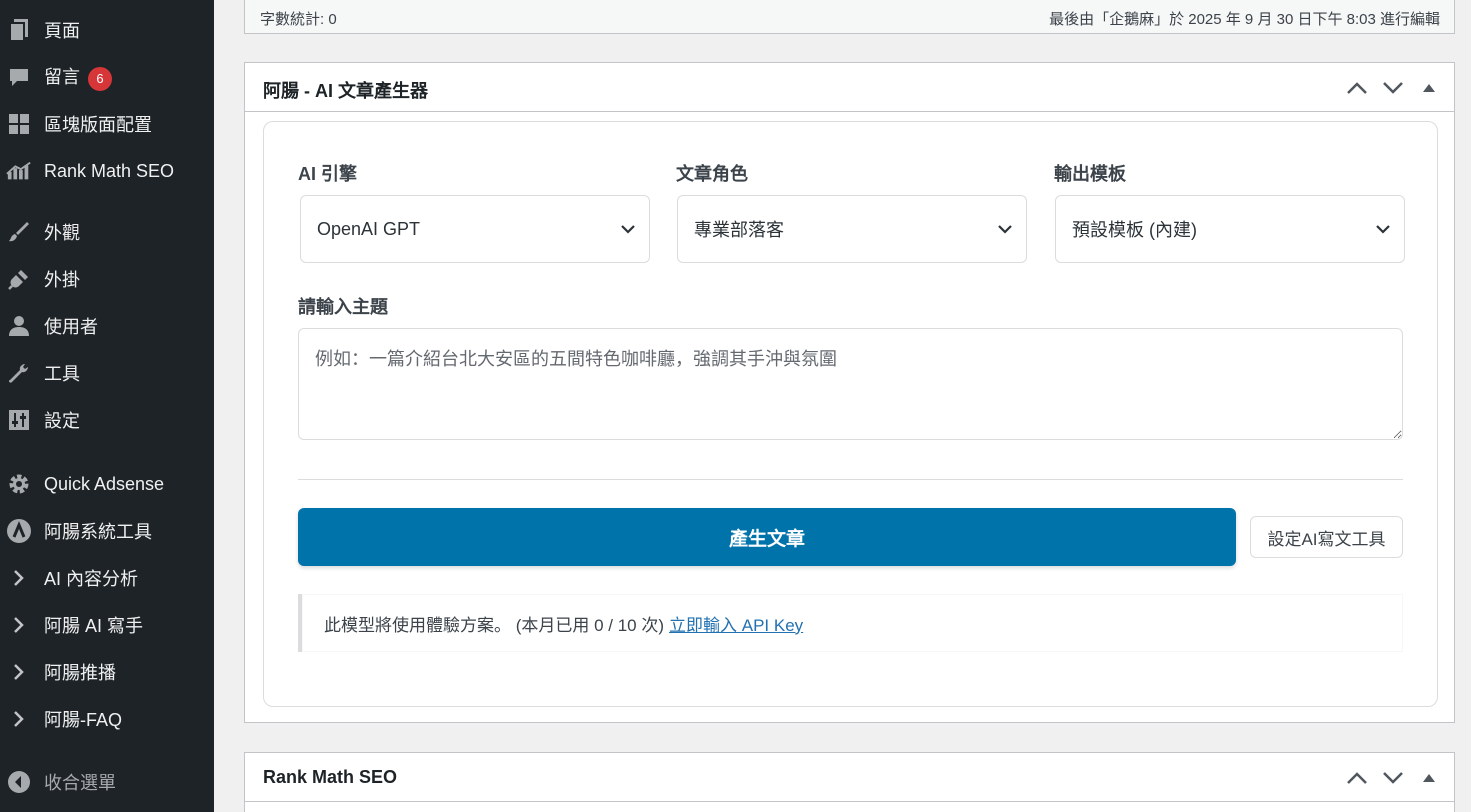 The width and height of the screenshot is (1471, 812). Describe the element at coordinates (107, 326) in the screenshot. I see `sidebar-item-users: 使用者` at that location.